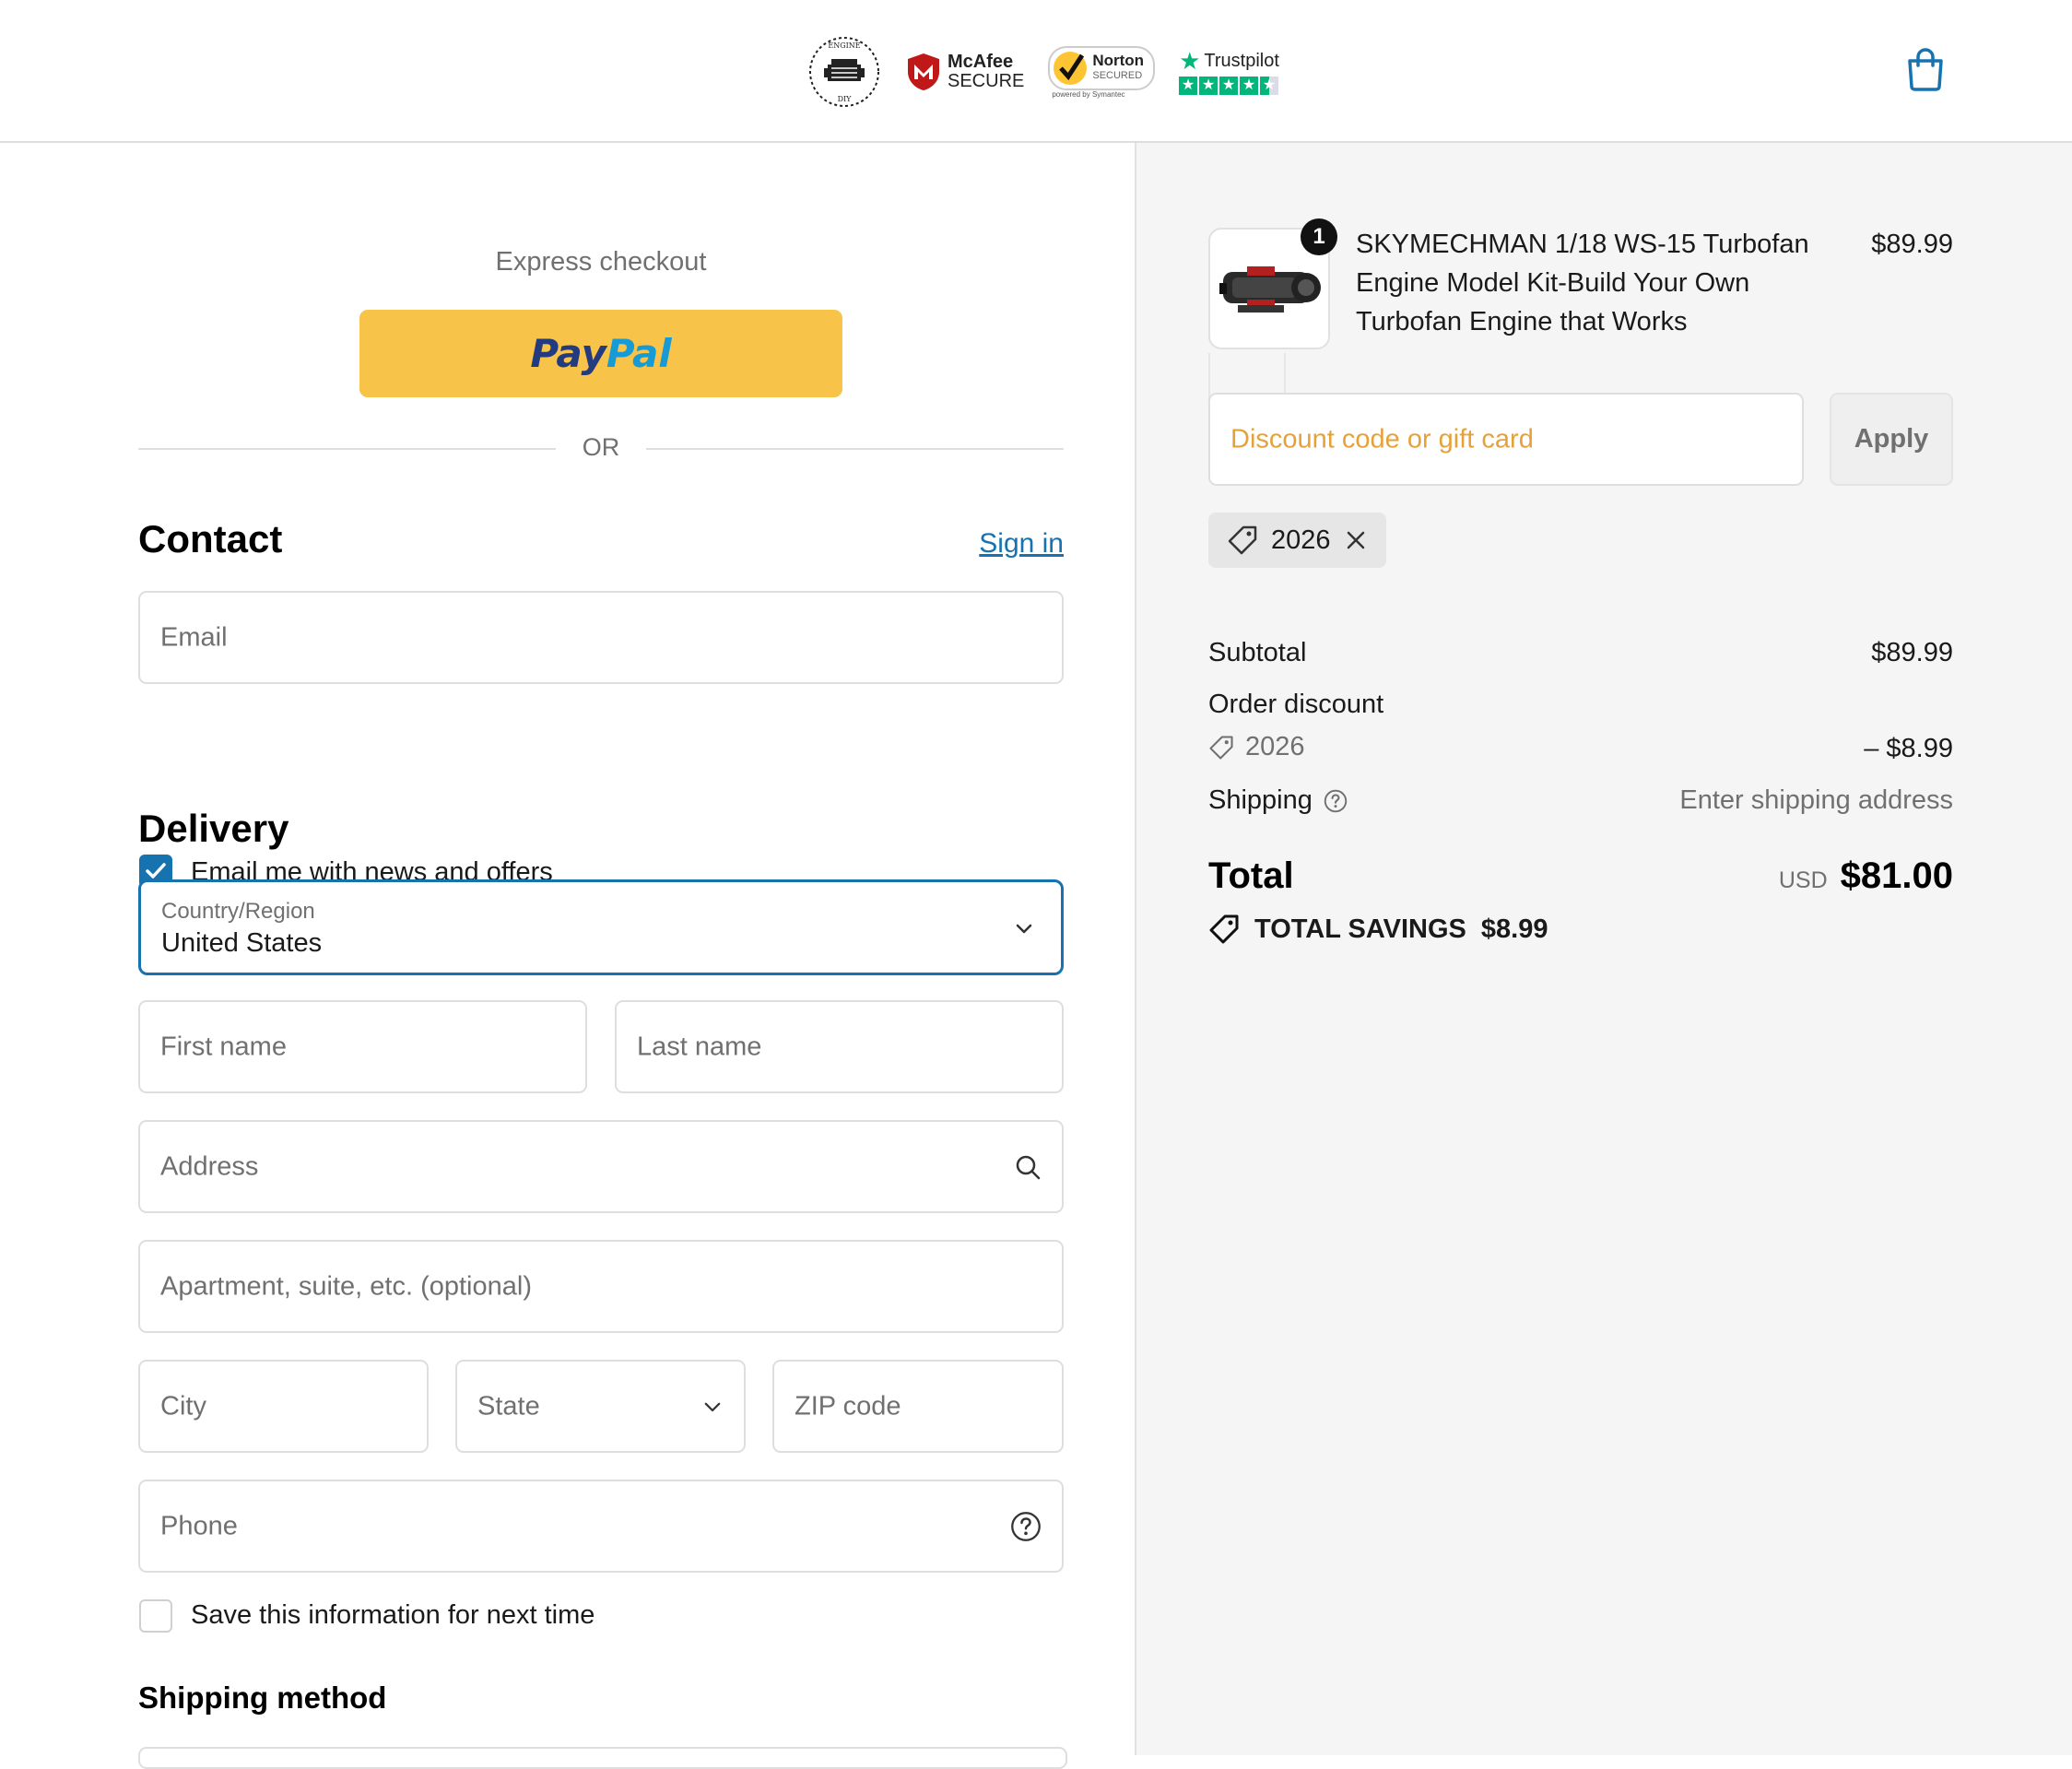 The height and width of the screenshot is (1769, 2072). I want to click on state-select: State, so click(600, 1406).